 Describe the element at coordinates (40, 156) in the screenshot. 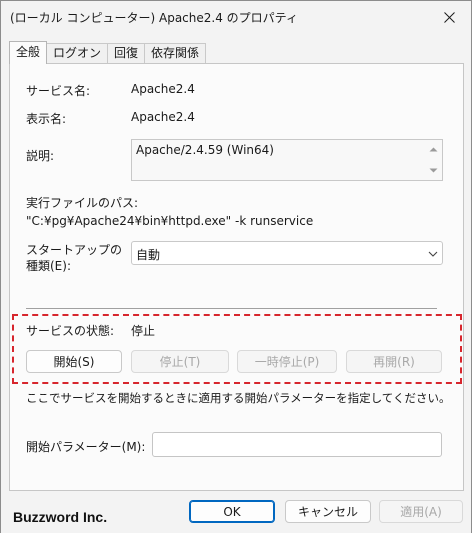

I see `description-label: 説明:` at that location.